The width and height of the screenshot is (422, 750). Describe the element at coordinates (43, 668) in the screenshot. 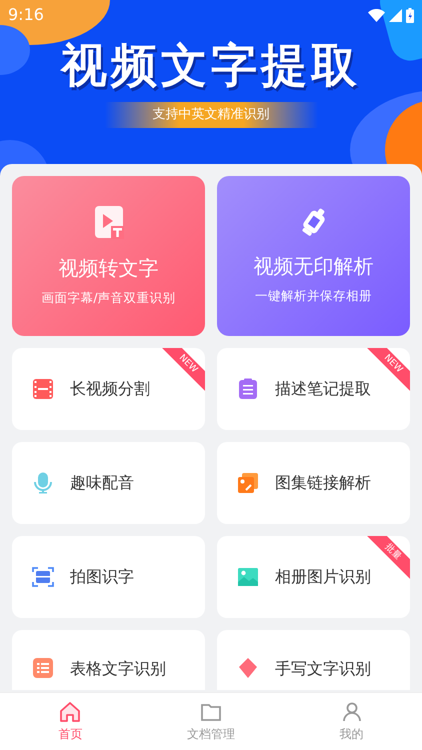

I see `list-icon` at that location.